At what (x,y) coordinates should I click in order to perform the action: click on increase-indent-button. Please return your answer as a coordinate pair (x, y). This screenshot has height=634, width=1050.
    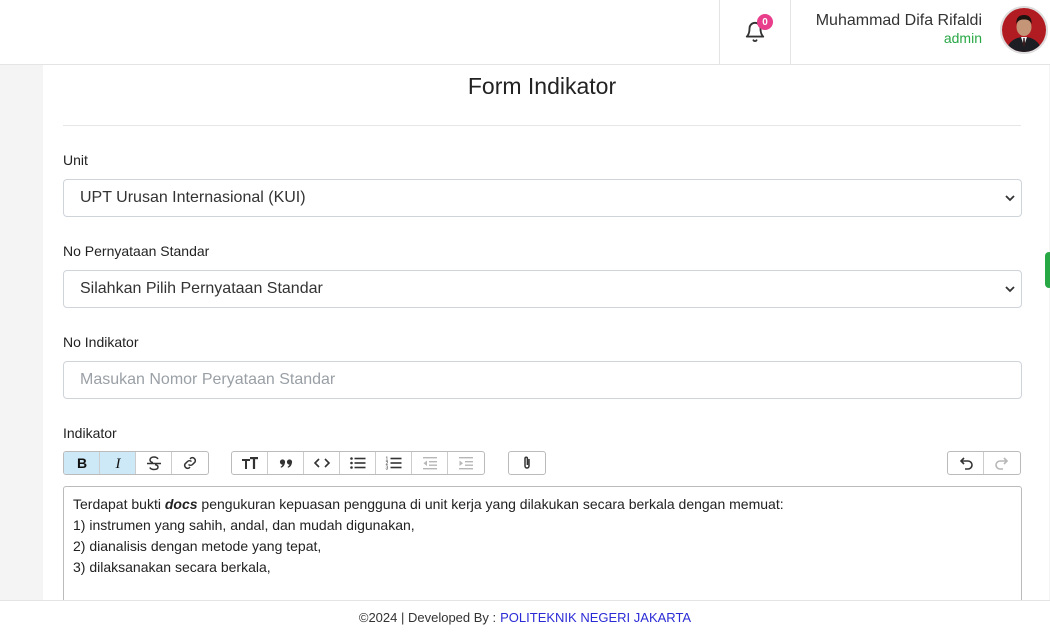
    Looking at the image, I should click on (466, 463).